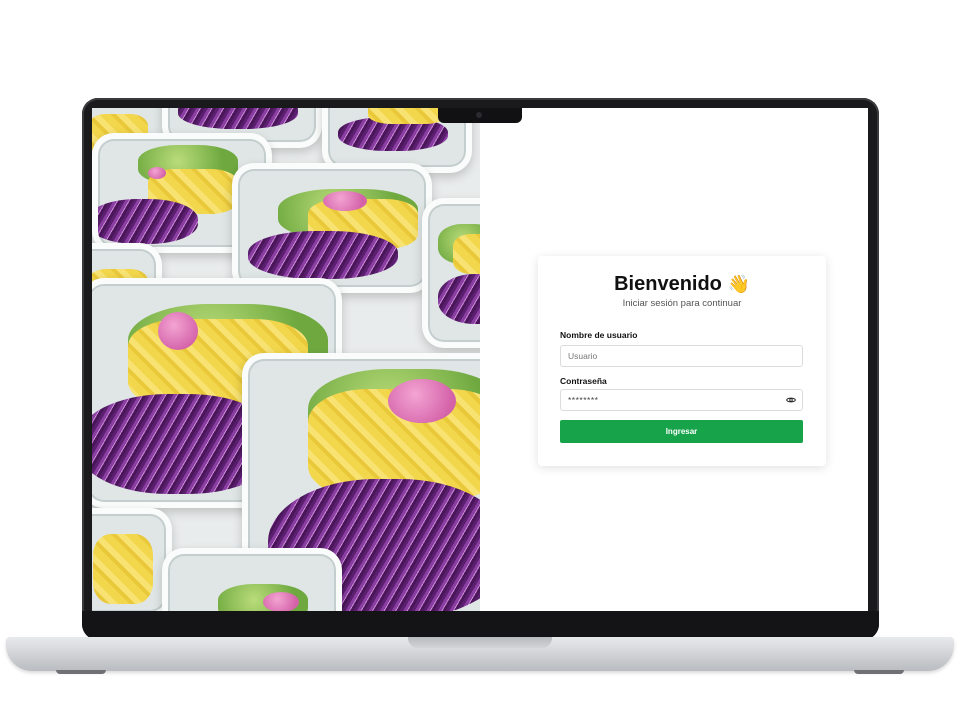 The width and height of the screenshot is (960, 720). I want to click on username-placeholder: Usuario, so click(583, 356).